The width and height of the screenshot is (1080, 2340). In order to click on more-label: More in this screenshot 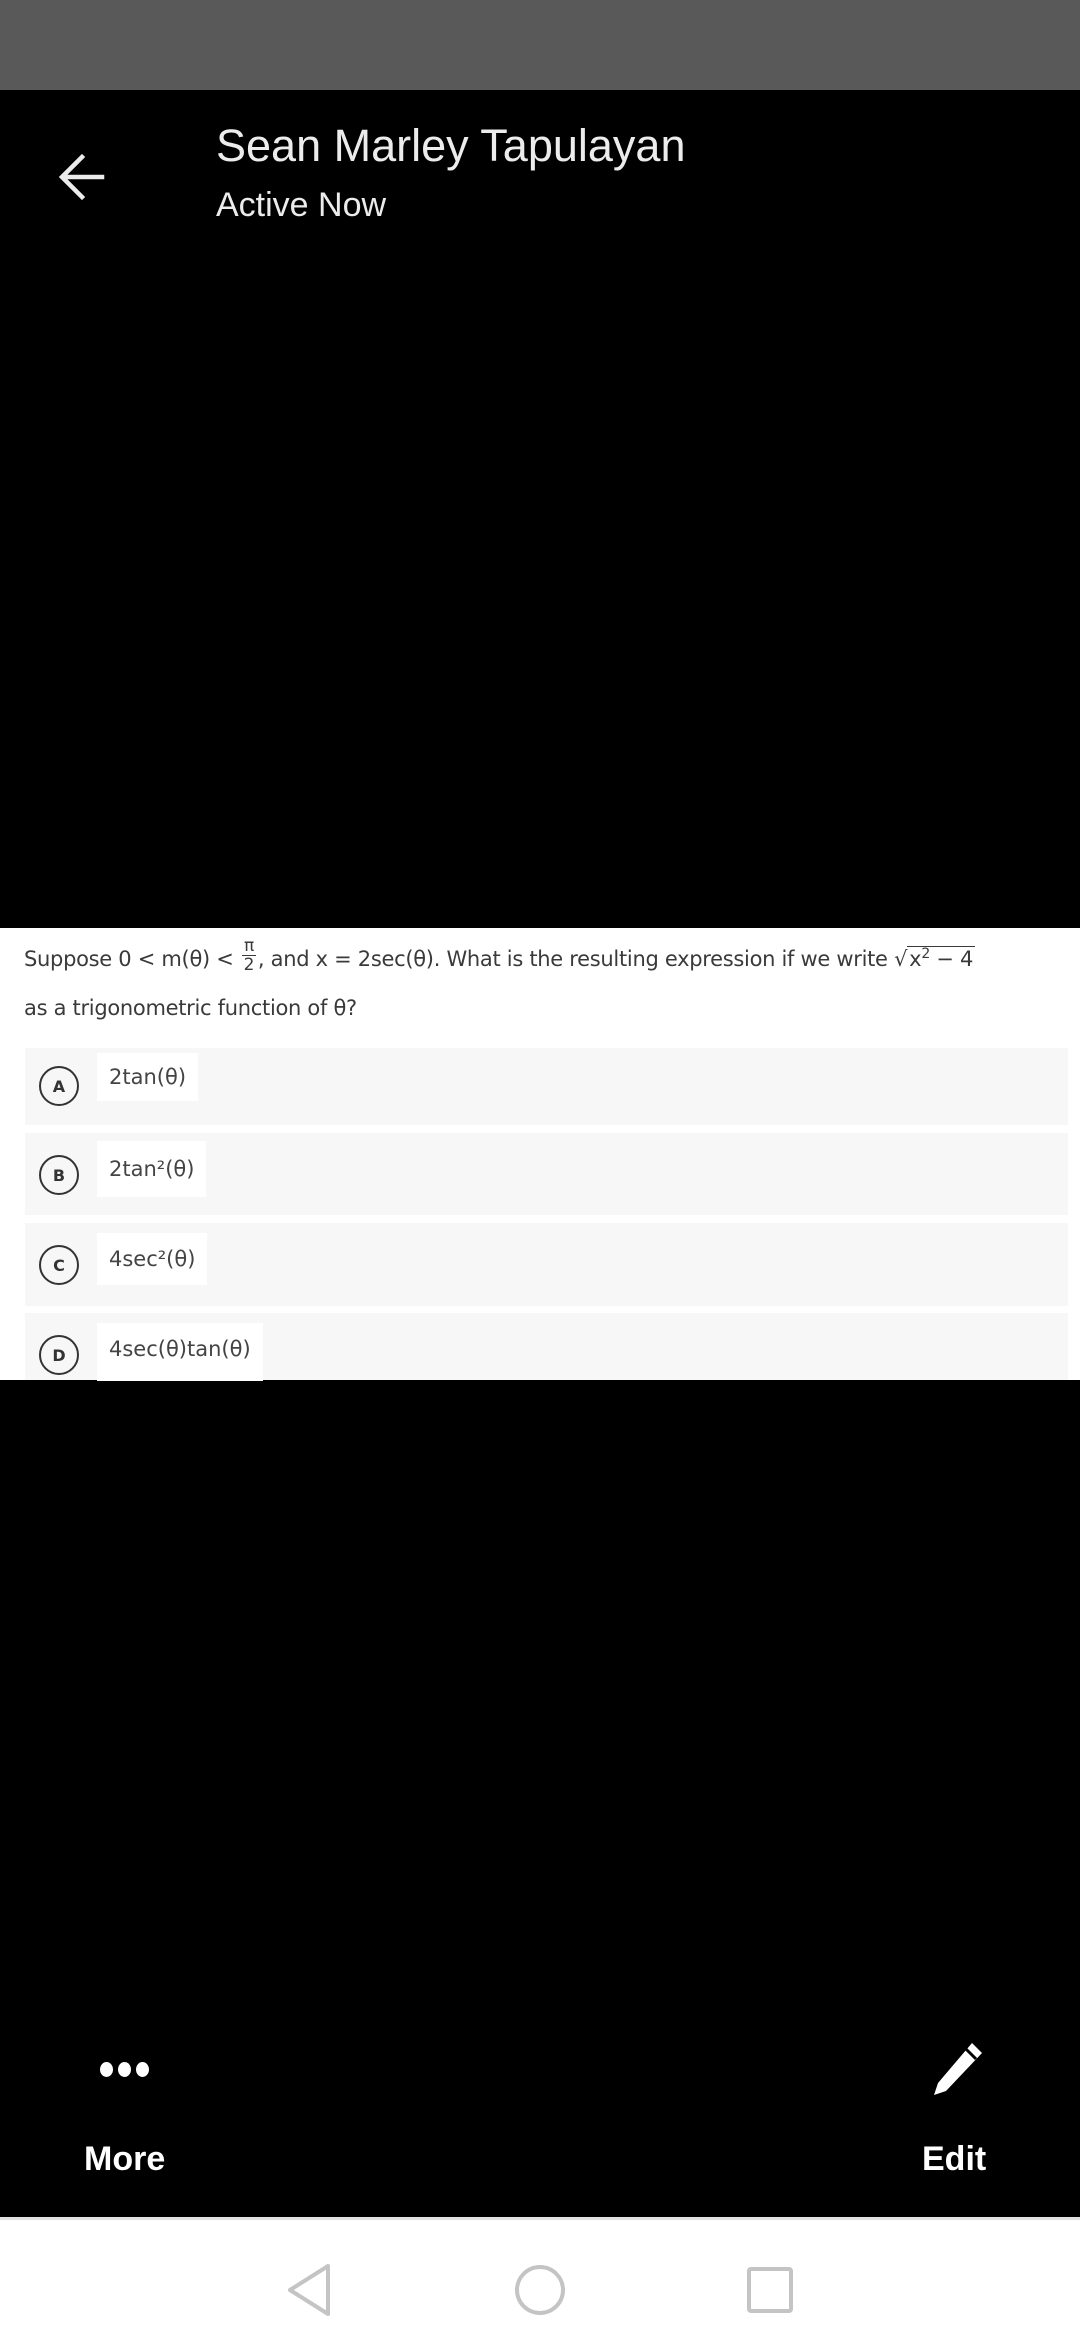, I will do `click(125, 2159)`.